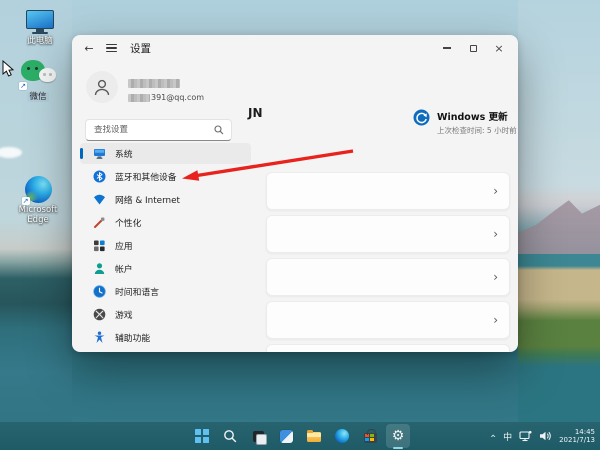  Describe the element at coordinates (421, 117) in the screenshot. I see `windows-update-icon` at that location.